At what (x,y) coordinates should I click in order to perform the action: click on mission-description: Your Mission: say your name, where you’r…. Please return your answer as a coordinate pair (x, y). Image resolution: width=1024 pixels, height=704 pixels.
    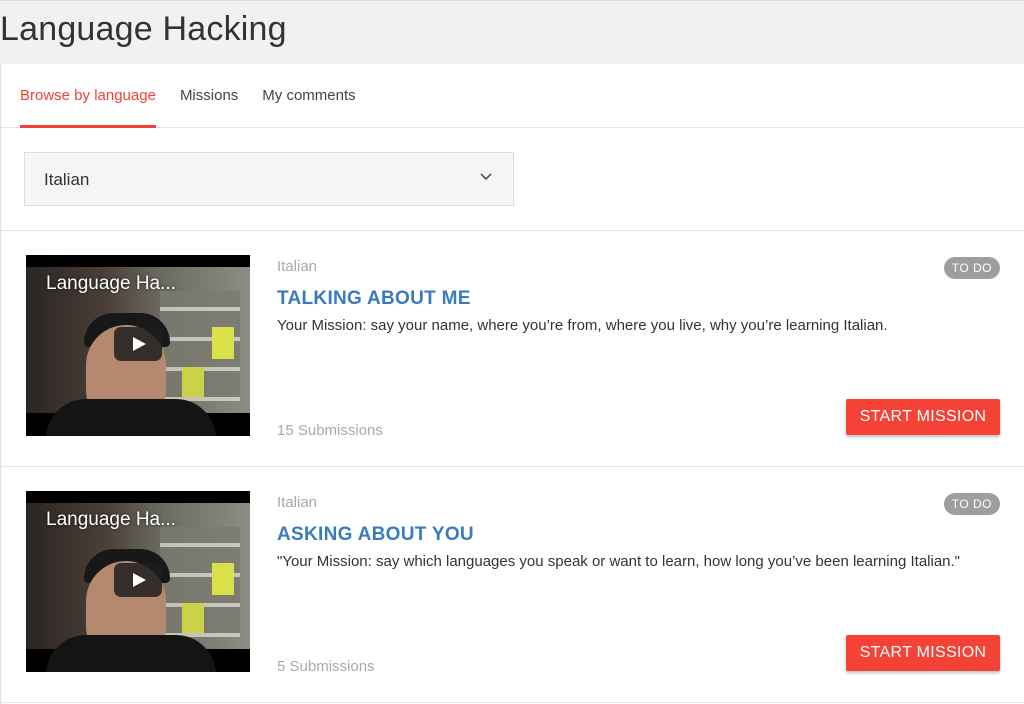
    Looking at the image, I should click on (582, 325).